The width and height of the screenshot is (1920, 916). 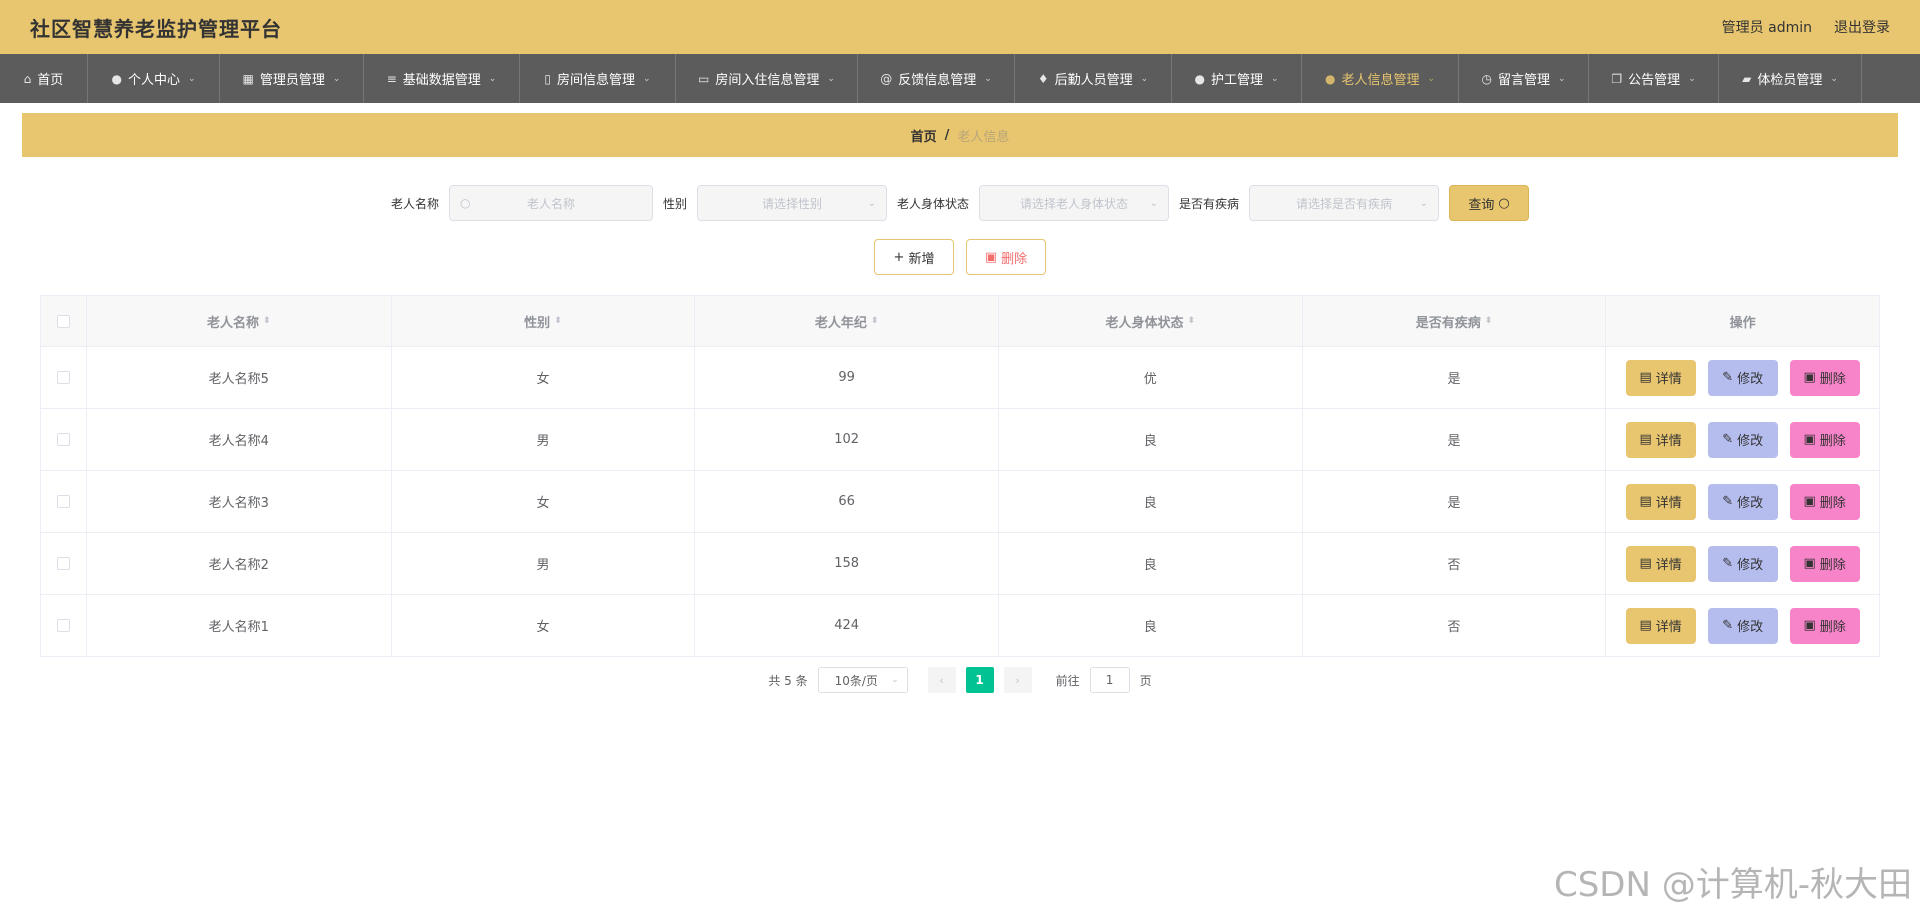 I want to click on table-header: 老人名称 ⬍ 性别 ⬍ 老人年纪 ⬍ 老人身体状态 ⬍ 是否有疾病 ⬍ 操作, so click(x=960, y=321).